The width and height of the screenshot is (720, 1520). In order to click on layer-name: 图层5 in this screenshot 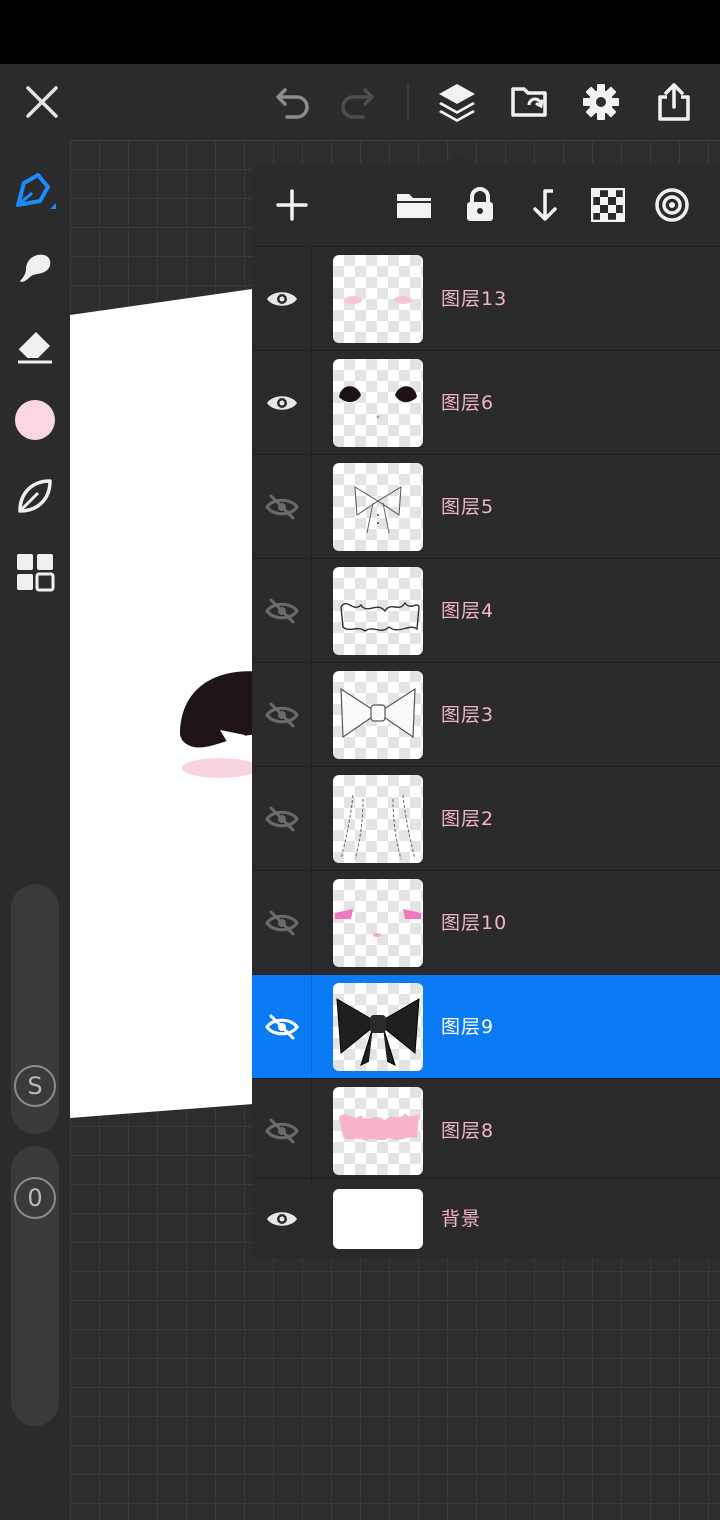, I will do `click(468, 507)`.